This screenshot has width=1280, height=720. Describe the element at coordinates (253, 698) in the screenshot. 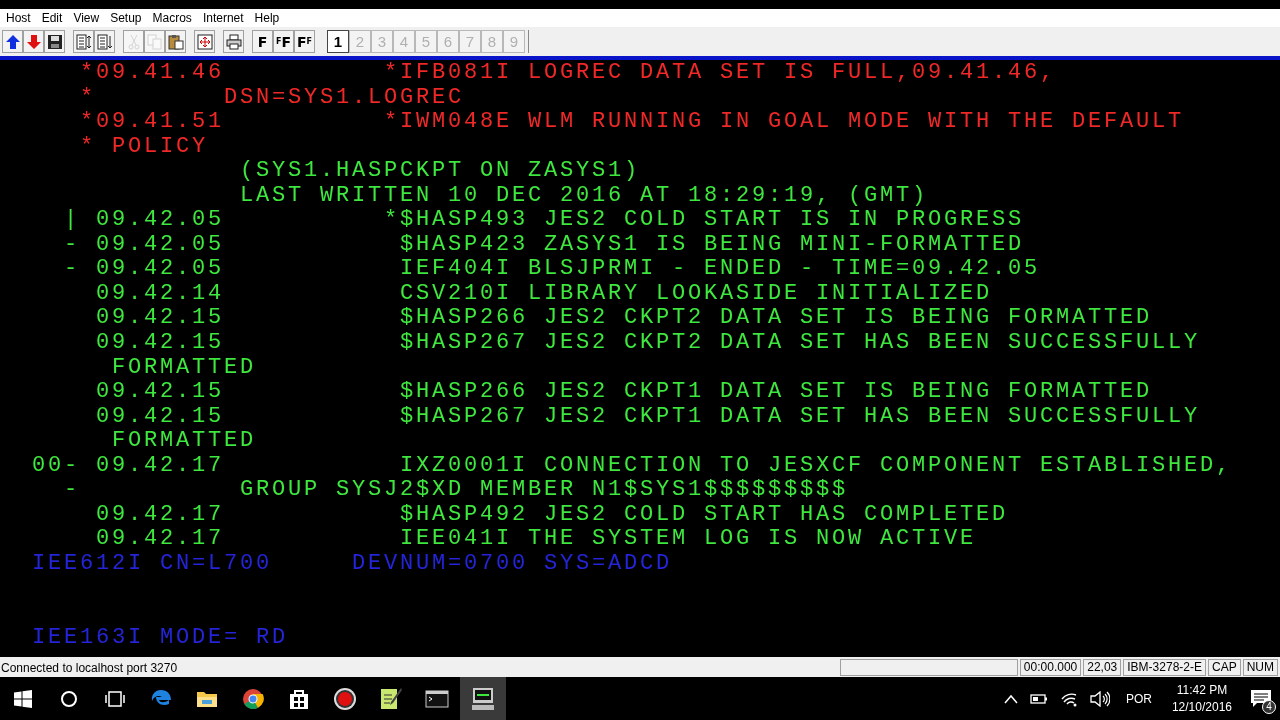

I see `chrome-icon` at that location.